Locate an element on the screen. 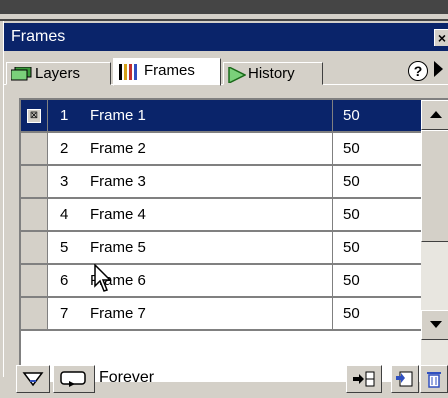 This screenshot has width=448, height=398. frame-row: 3 Frame 3 50 is located at coordinates (221, 182).